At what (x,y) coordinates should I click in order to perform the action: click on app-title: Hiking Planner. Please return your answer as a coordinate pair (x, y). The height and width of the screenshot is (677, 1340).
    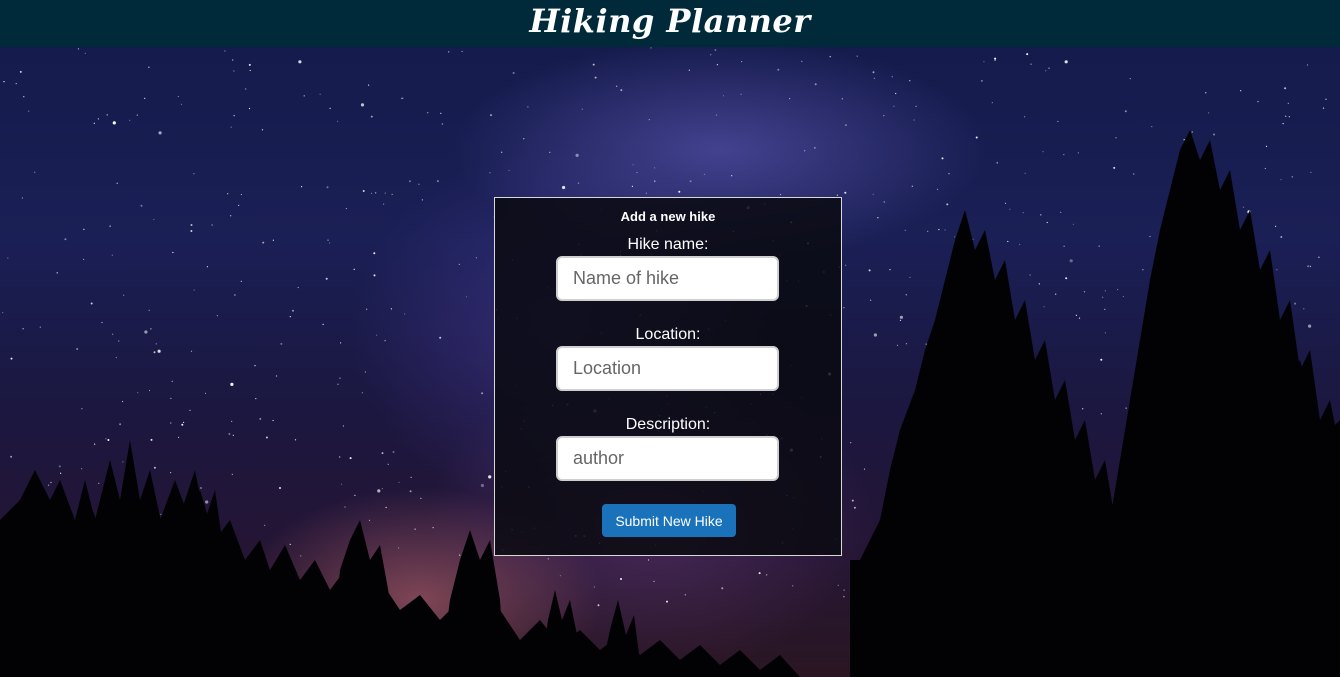
    Looking at the image, I should click on (670, 20).